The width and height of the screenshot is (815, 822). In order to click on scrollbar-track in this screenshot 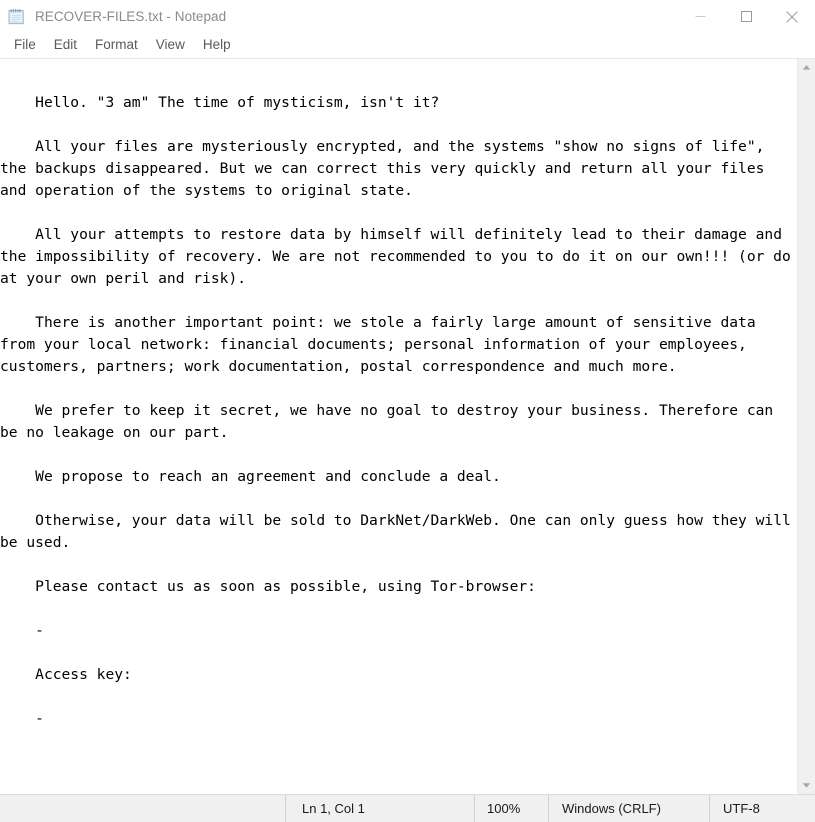, I will do `click(806, 426)`.